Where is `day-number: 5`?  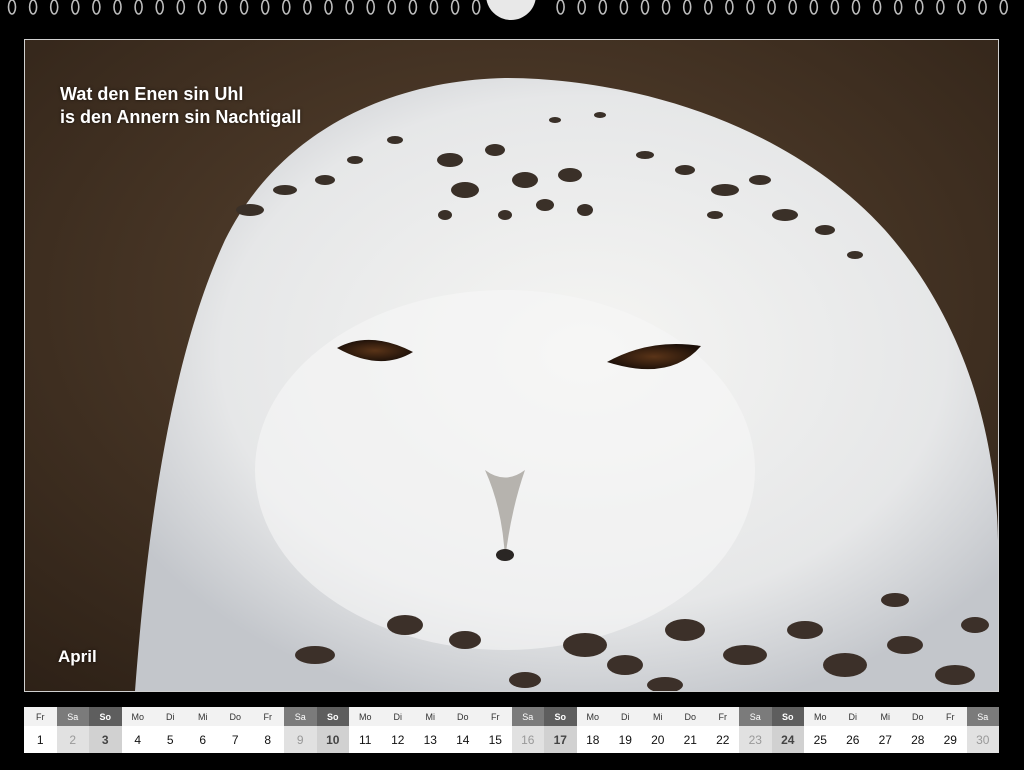 day-number: 5 is located at coordinates (170, 739).